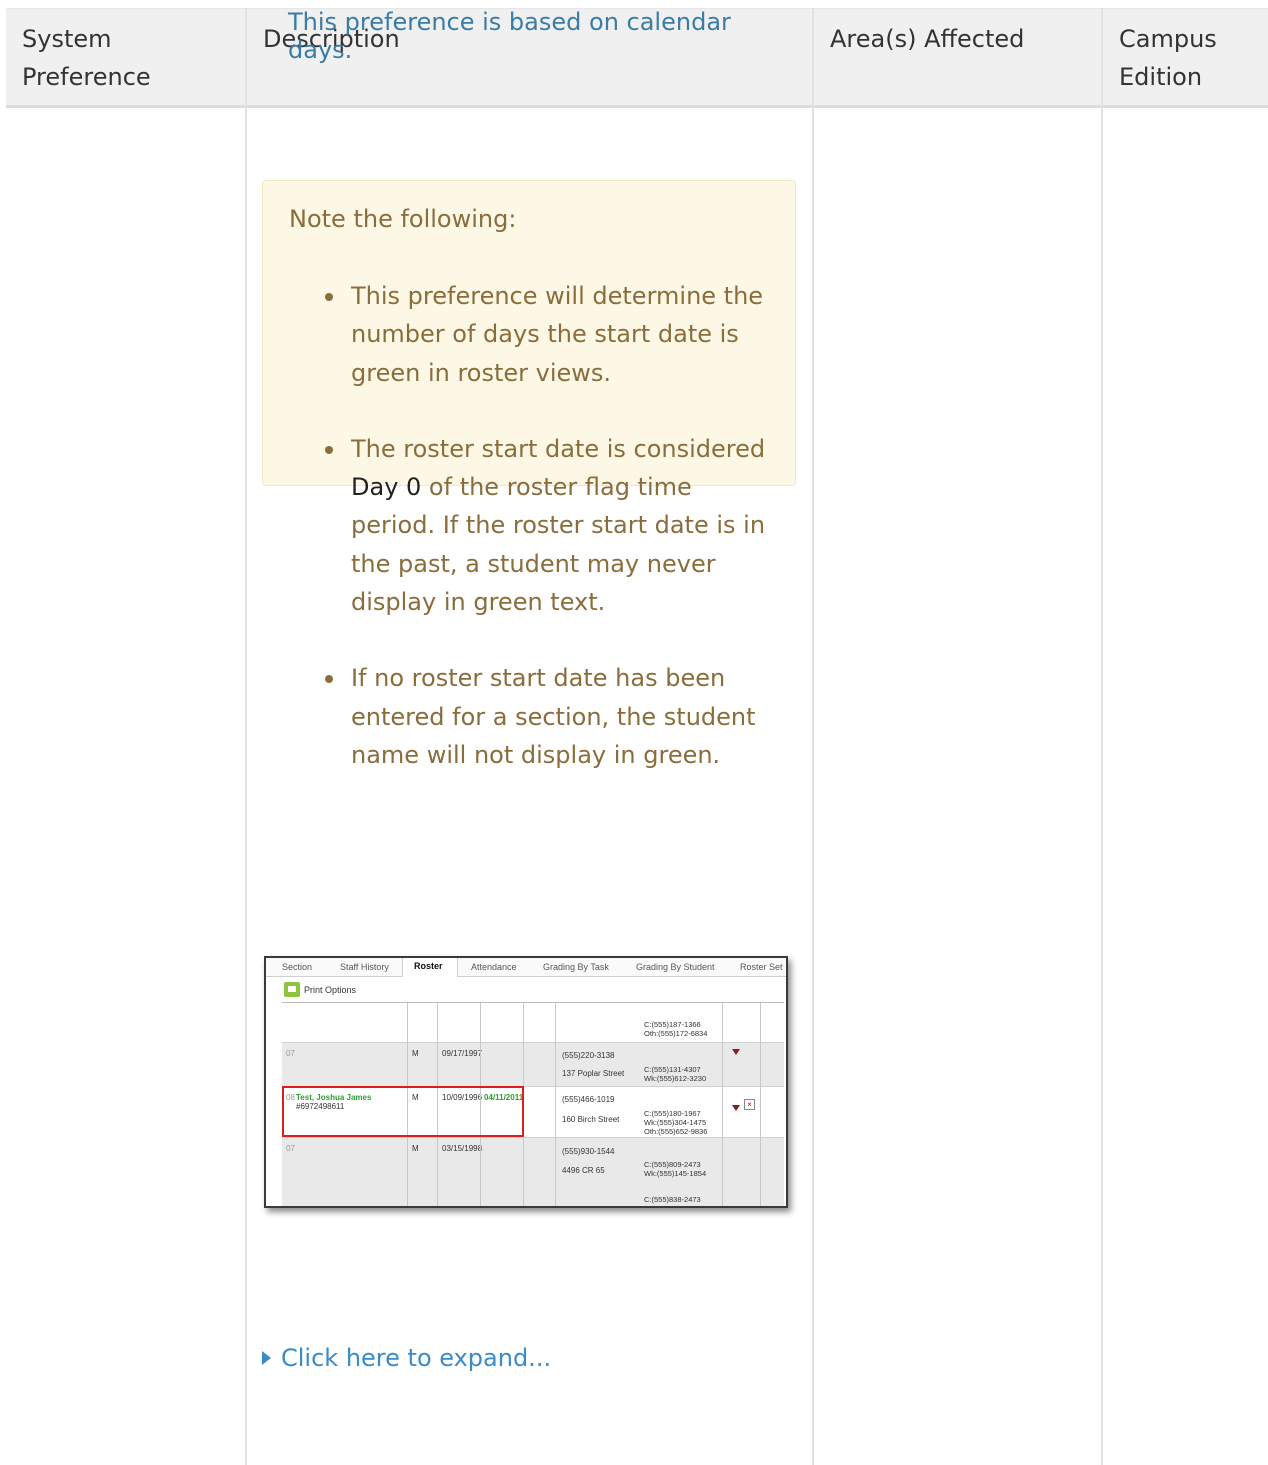 This screenshot has width=1268, height=1465. Describe the element at coordinates (672, 1113) in the screenshot. I see `contact-line: C:(555)180-1967` at that location.